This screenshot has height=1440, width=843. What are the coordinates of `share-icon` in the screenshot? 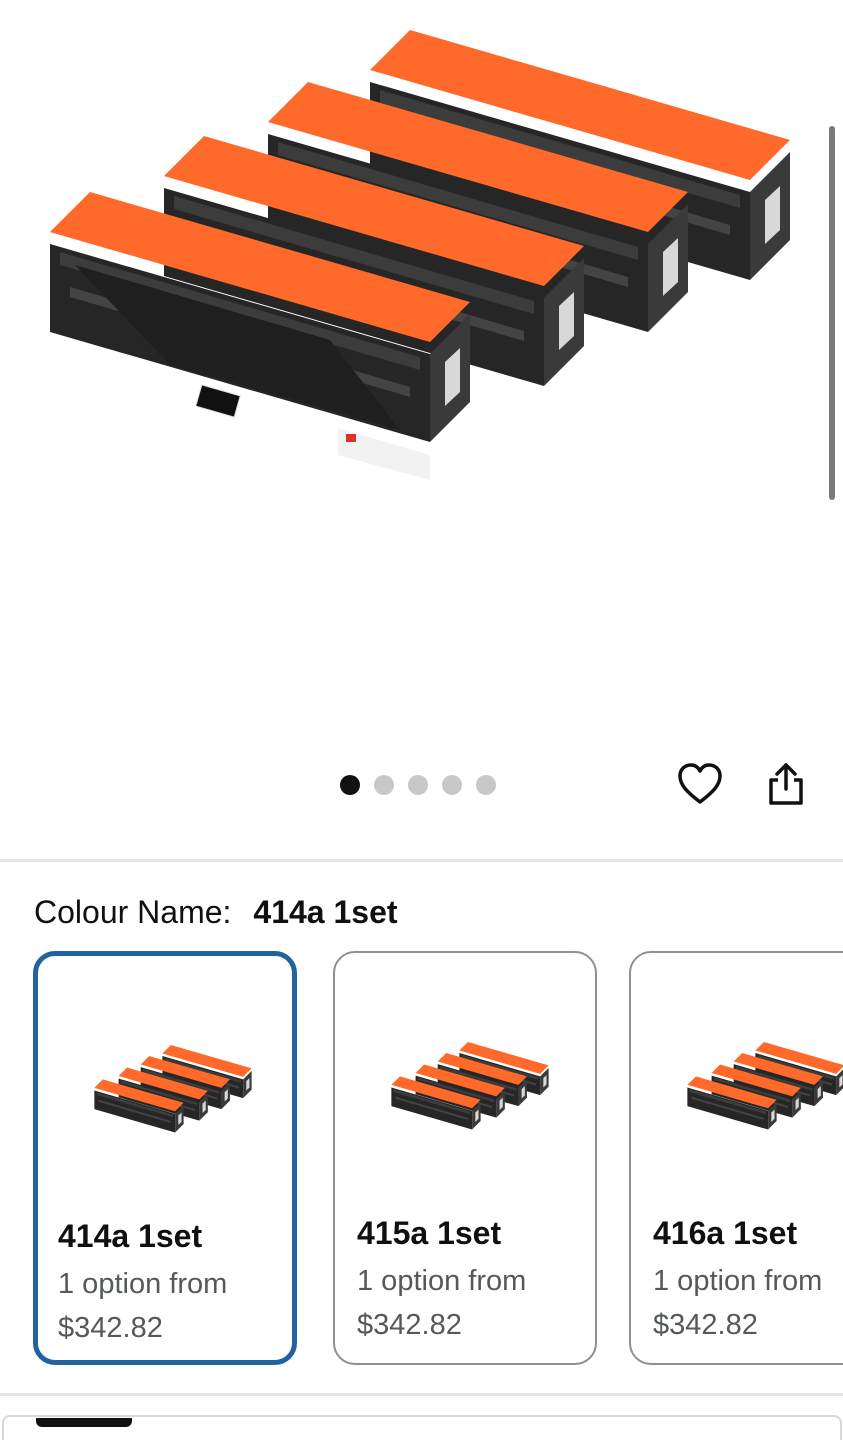 It's located at (786, 784).